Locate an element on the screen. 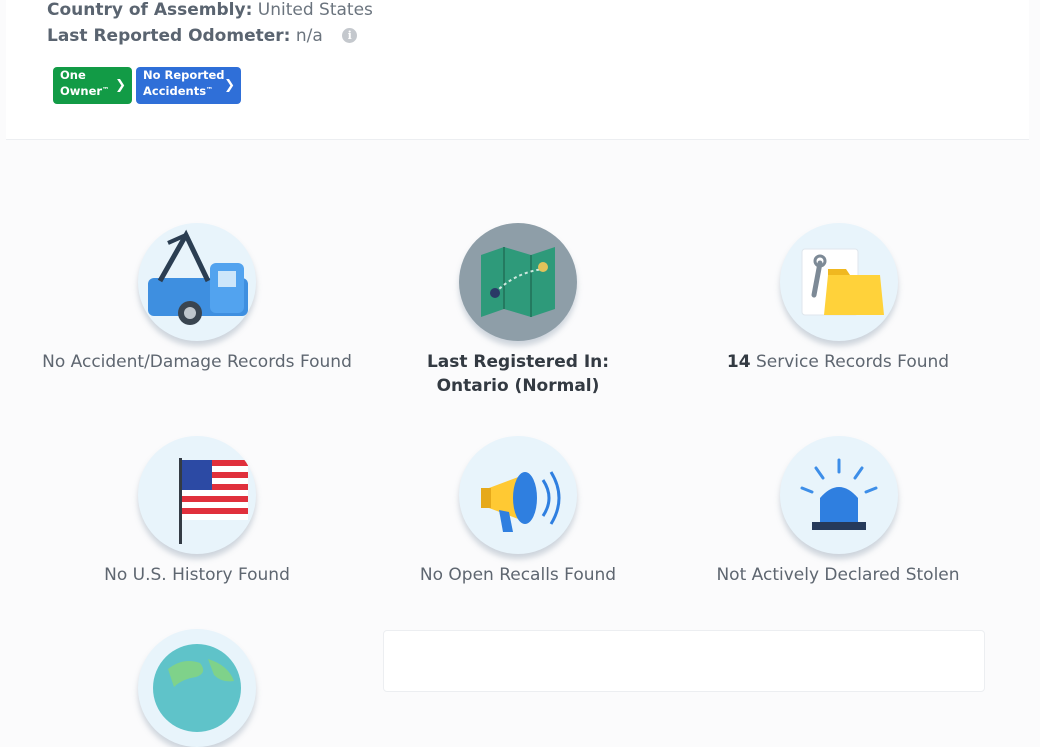 This screenshot has height=747, width=1040. one-owner-line1: One is located at coordinates (73, 75).